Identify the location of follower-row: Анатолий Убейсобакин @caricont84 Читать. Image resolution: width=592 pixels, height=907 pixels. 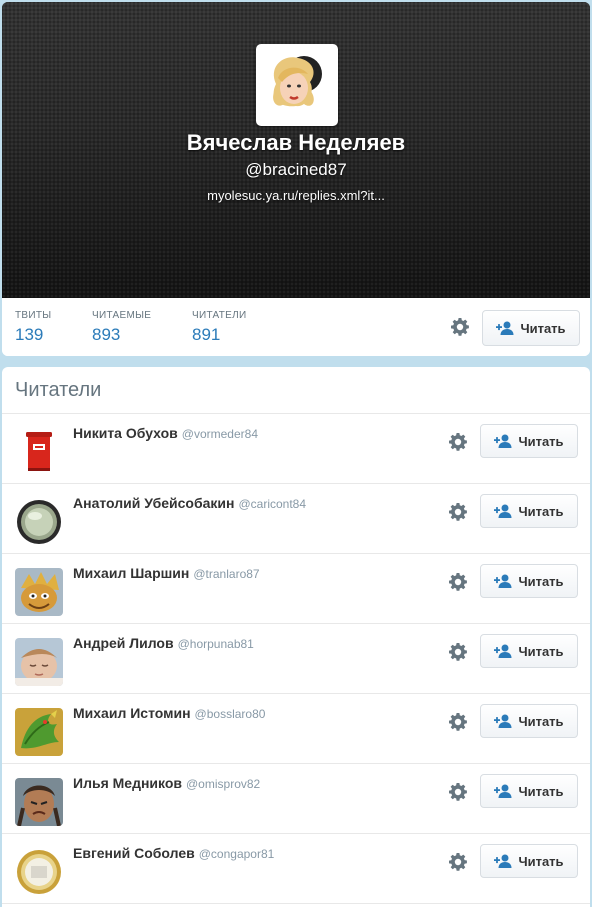
(296, 519).